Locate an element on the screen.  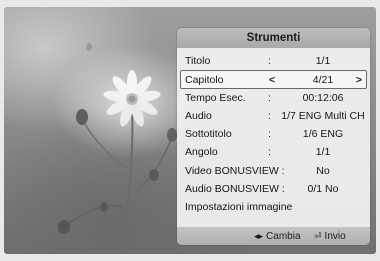
setting-label: Titolo is located at coordinates (198, 61).